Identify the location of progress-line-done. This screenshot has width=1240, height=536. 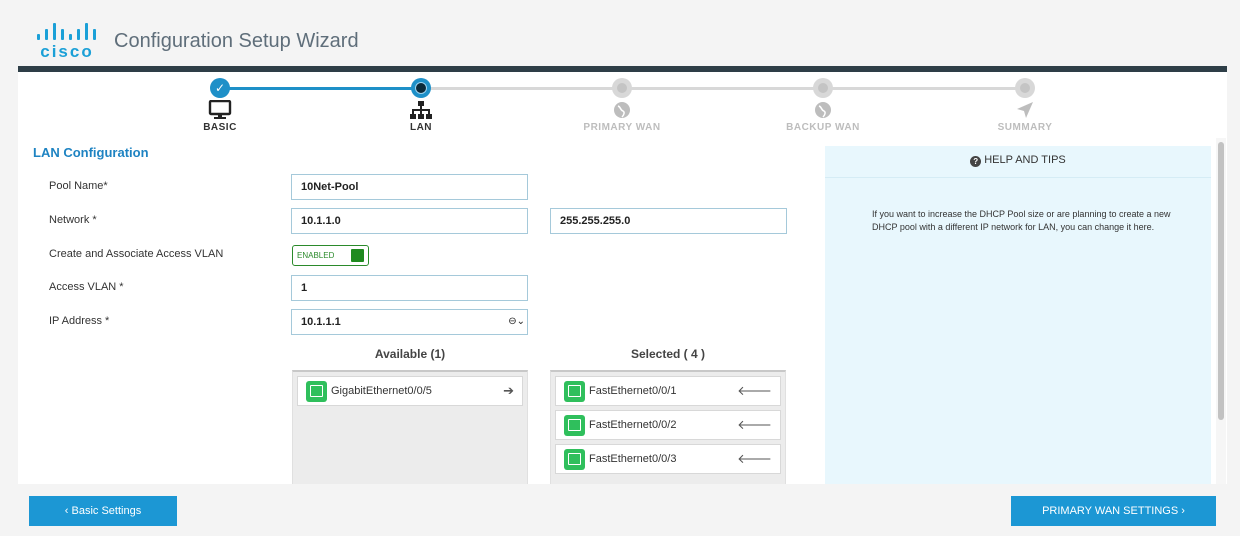
(322, 88).